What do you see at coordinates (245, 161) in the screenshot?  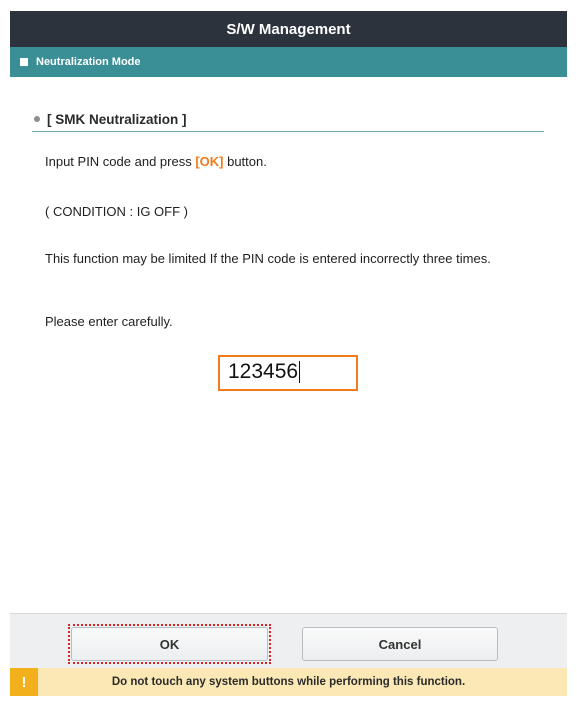 I see `instruction-text-after: button.` at bounding box center [245, 161].